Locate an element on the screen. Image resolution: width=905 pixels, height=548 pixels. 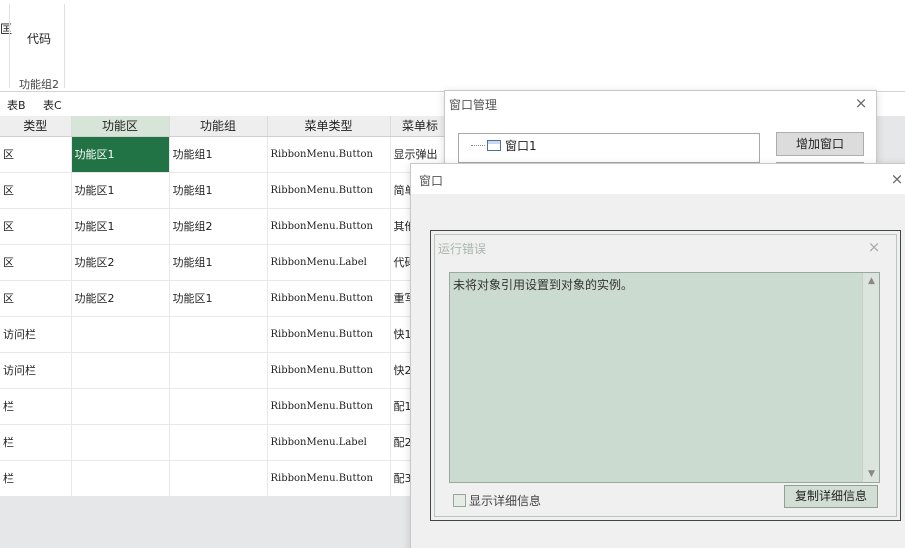
window-node-icon is located at coordinates (494, 145).